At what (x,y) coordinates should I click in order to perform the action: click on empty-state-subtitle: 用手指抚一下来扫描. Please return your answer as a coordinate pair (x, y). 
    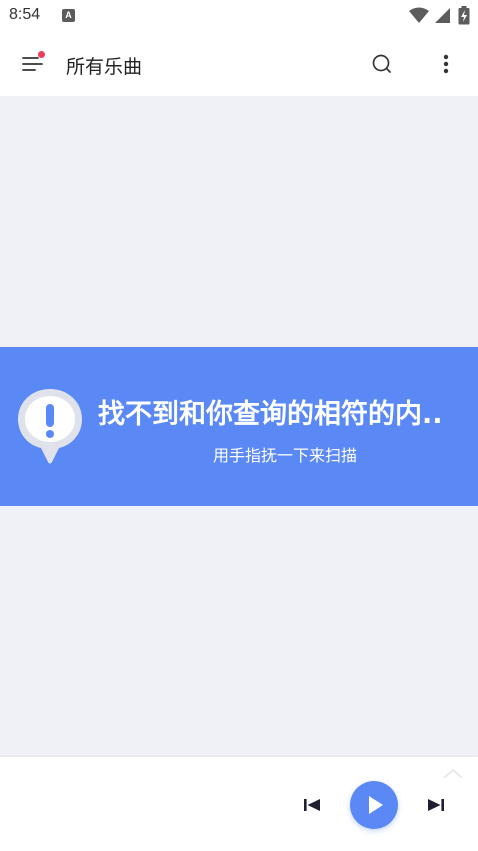
    Looking at the image, I should click on (284, 455).